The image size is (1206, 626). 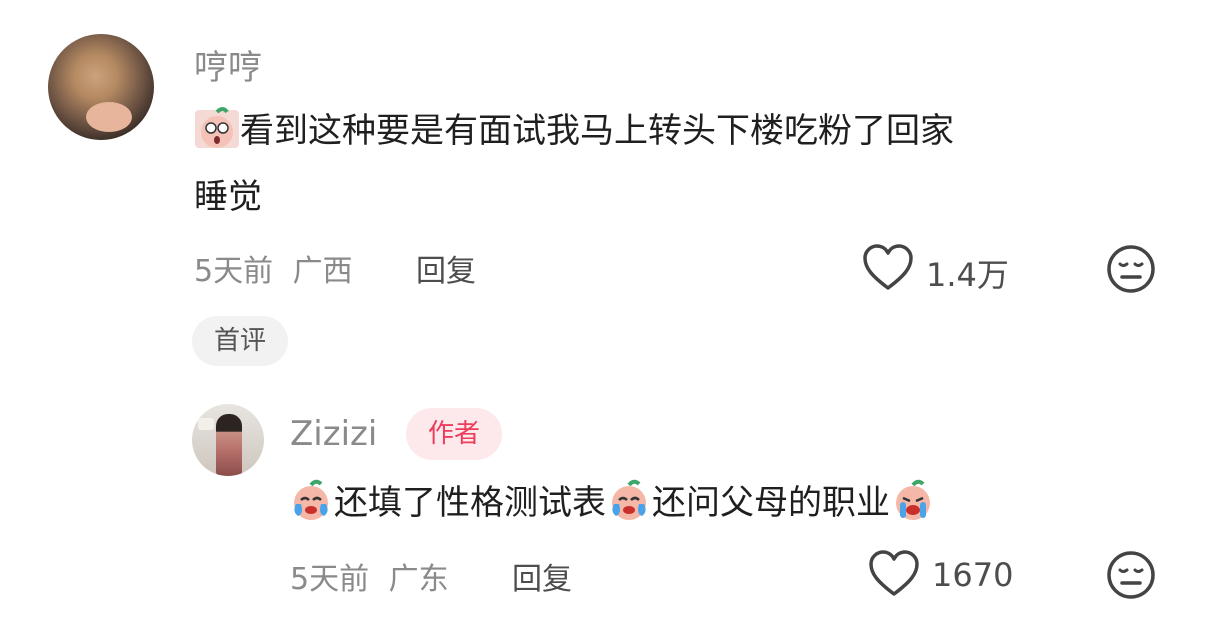 I want to click on replier-avatar, so click(x=228, y=440).